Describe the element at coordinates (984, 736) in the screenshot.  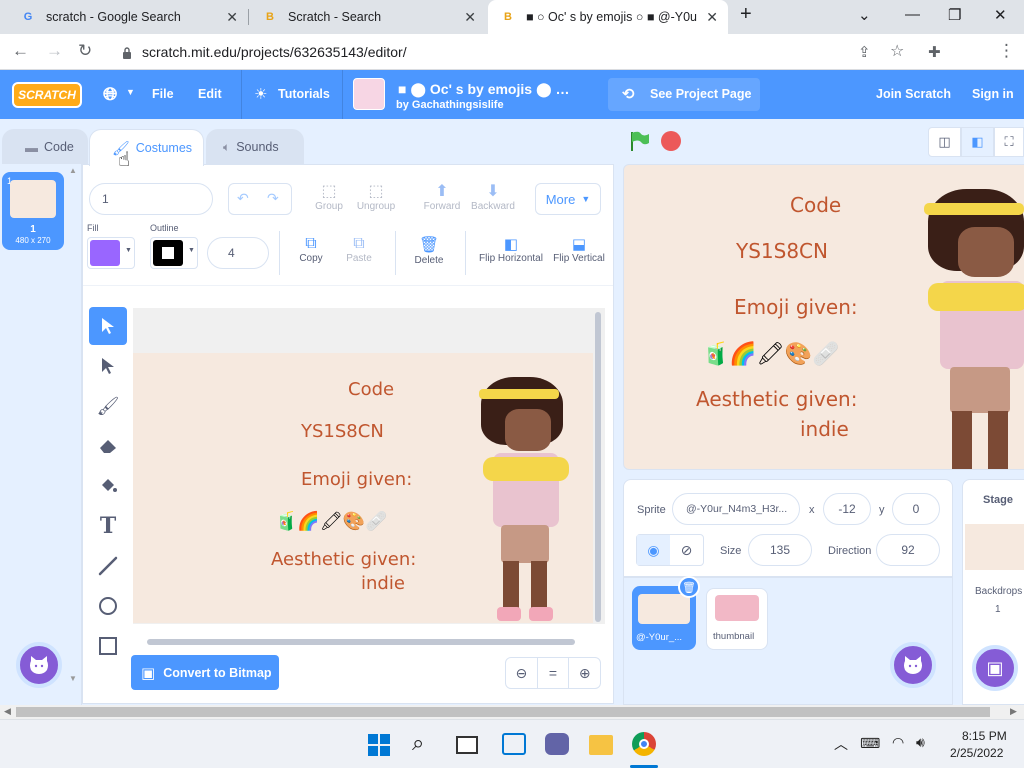
I see `clock-time: 8:15 PM` at that location.